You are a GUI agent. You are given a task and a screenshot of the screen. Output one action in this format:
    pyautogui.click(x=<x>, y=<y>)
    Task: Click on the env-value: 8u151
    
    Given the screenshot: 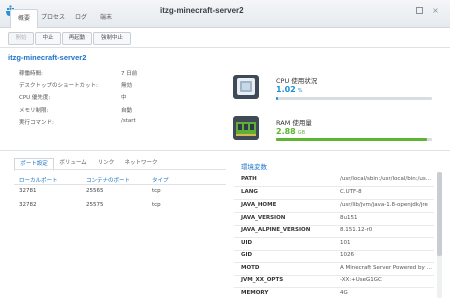 What is the action you would take?
    pyautogui.click(x=349, y=218)
    